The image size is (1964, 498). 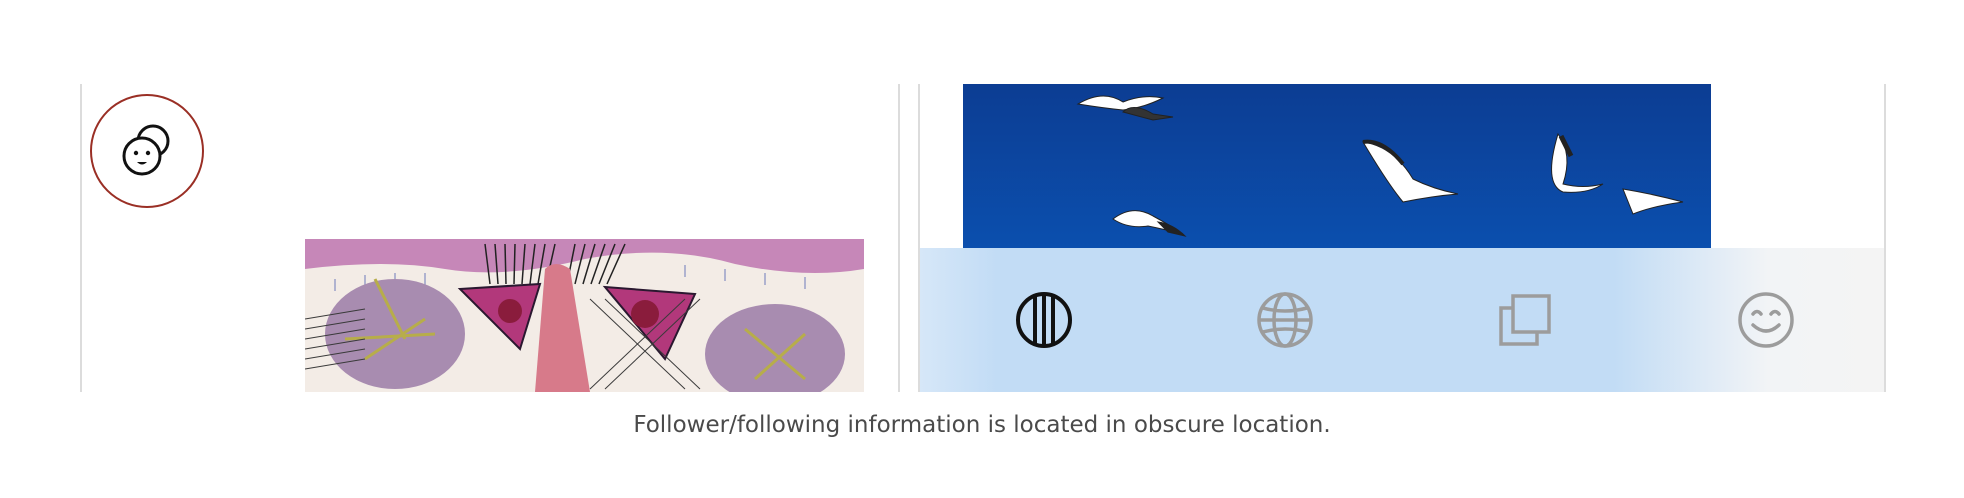 I want to click on stacked-squares-icon, so click(x=1525, y=320).